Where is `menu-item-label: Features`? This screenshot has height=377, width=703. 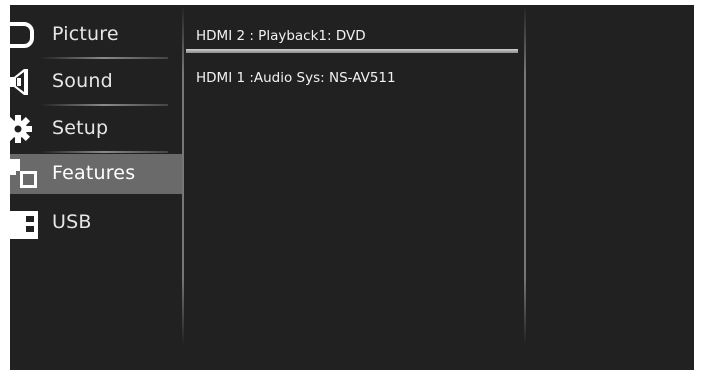
menu-item-label: Features is located at coordinates (94, 173).